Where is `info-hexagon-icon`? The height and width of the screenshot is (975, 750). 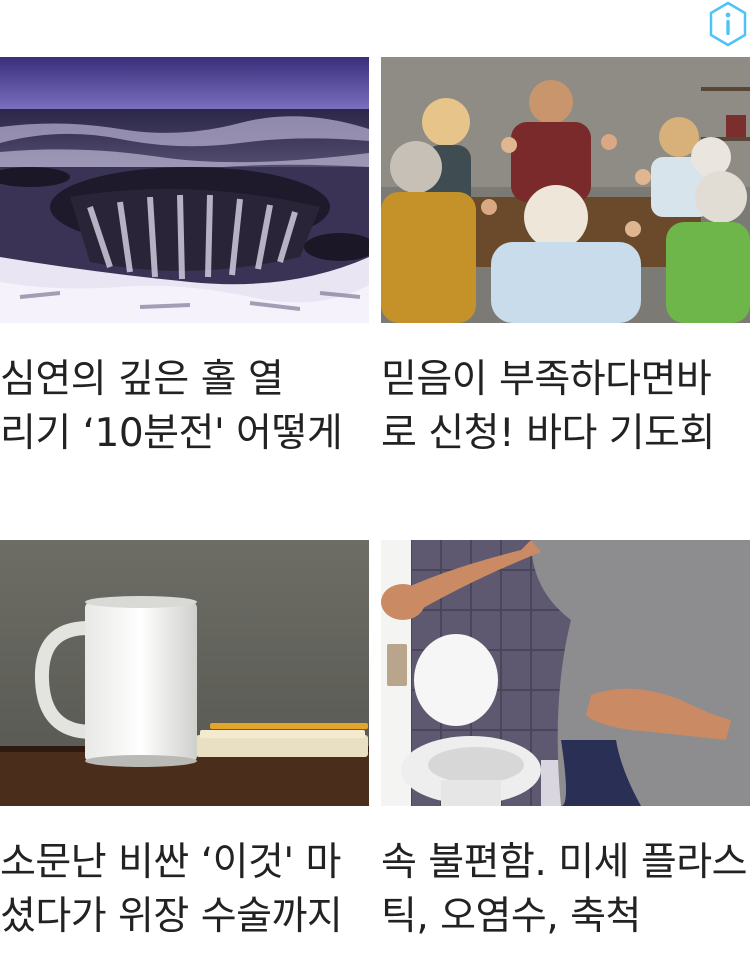 info-hexagon-icon is located at coordinates (728, 24).